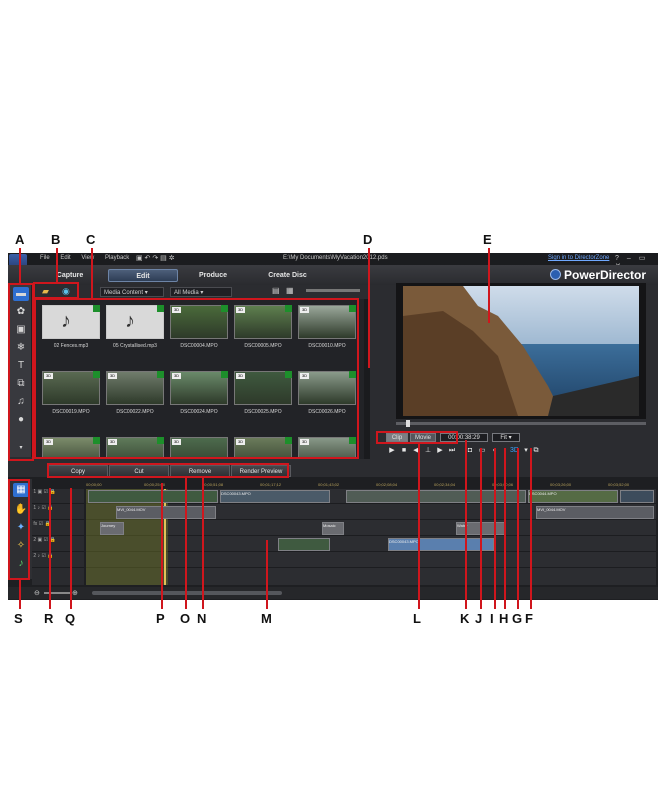 This screenshot has height=786, width=659. I want to click on timeline-scrollbar, so click(187, 593).